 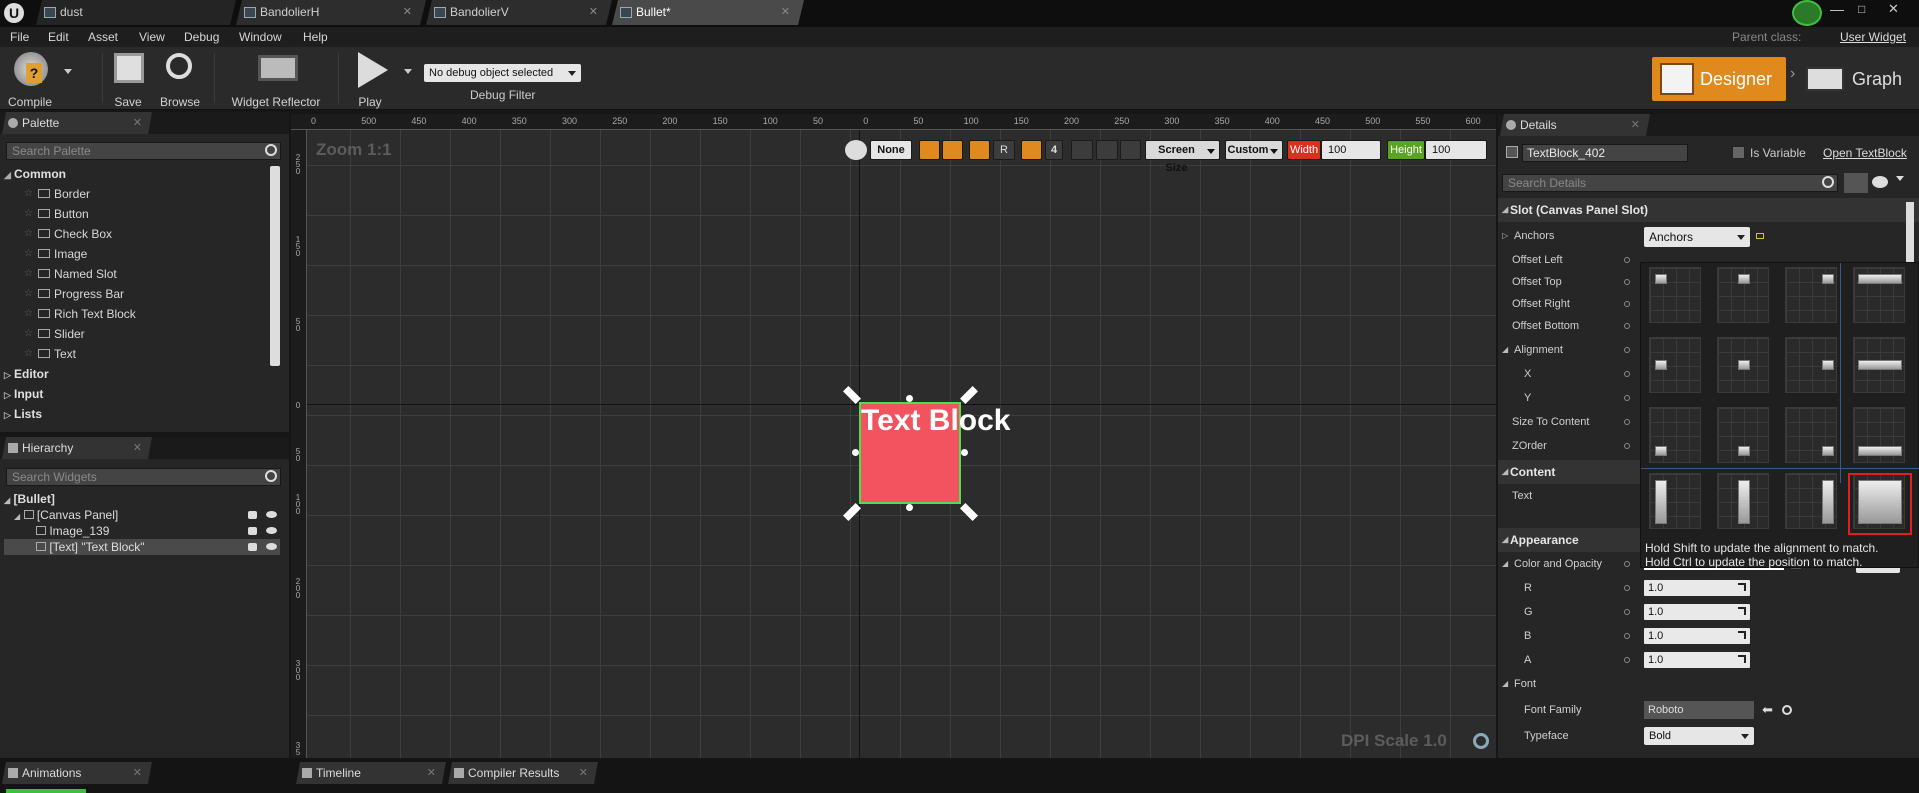 What do you see at coordinates (1456, 150) in the screenshot?
I see `height-input: 100` at bounding box center [1456, 150].